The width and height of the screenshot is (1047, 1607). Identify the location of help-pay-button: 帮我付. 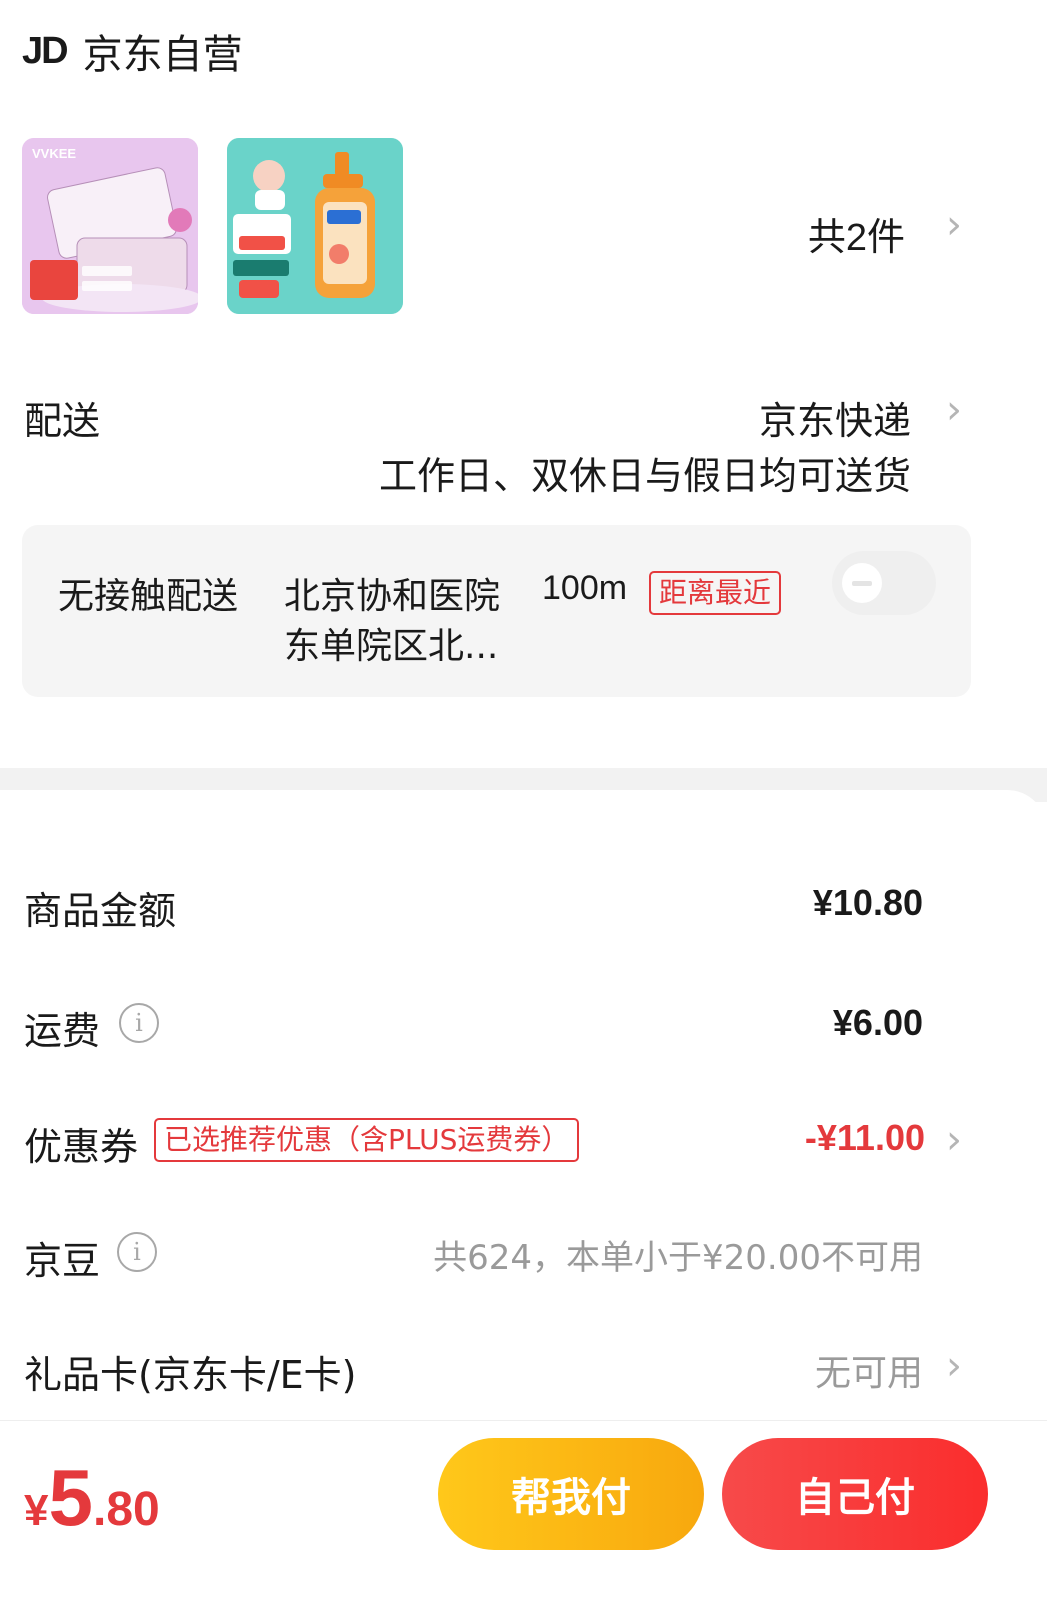
(571, 1494).